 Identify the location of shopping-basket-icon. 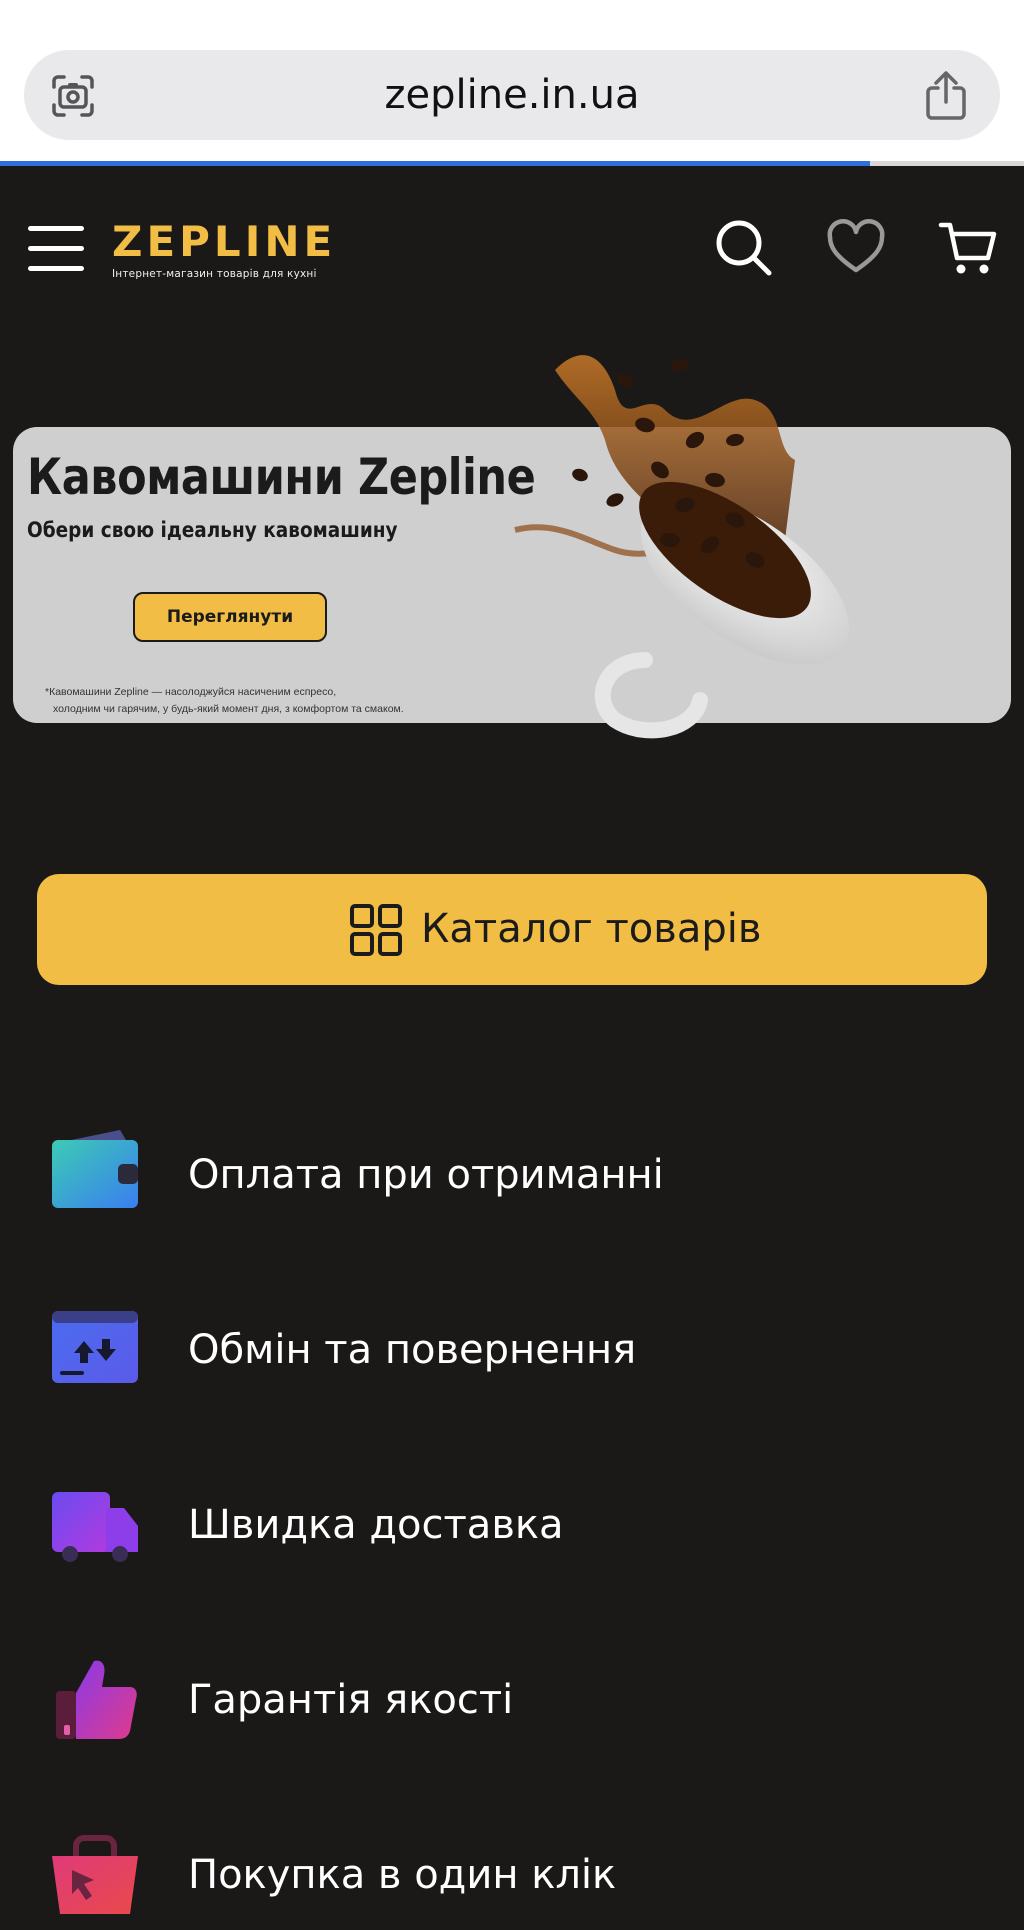
(95, 1874).